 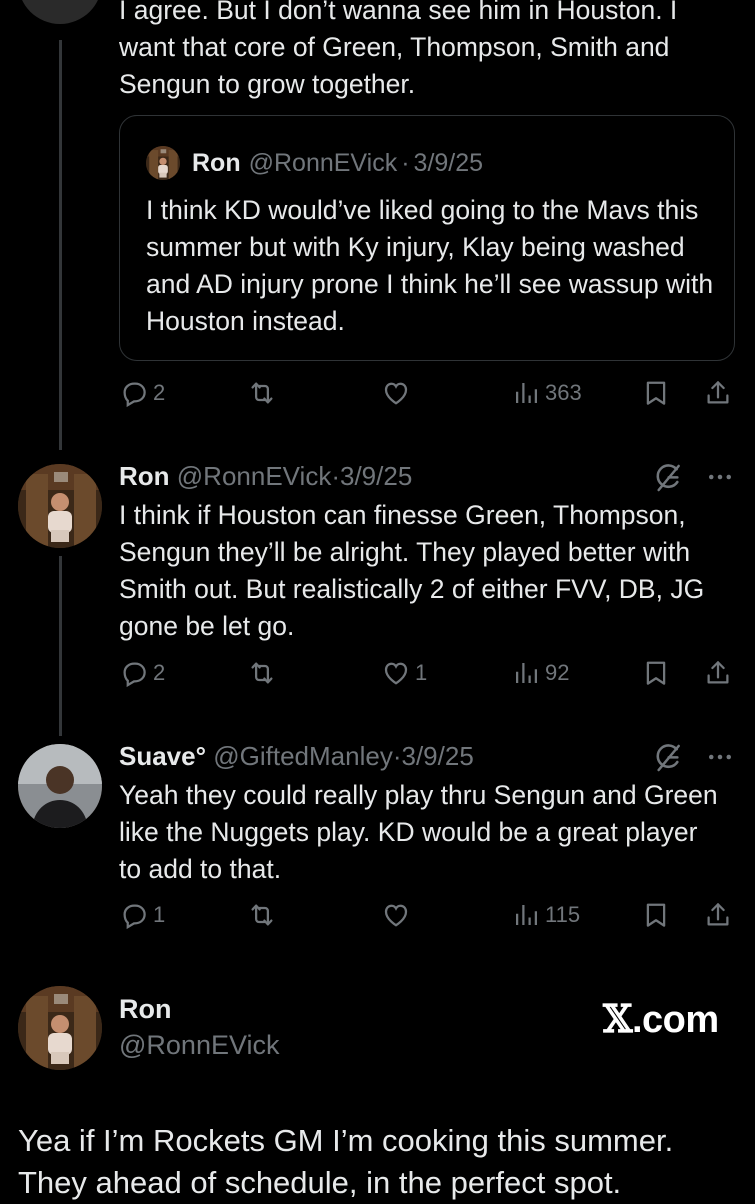 I want to click on views-button: 363, so click(x=546, y=393).